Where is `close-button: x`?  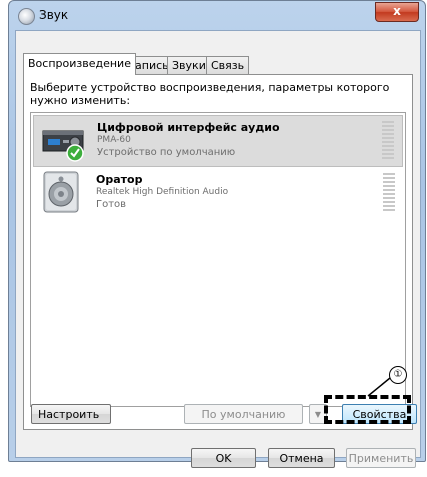
close-button: x is located at coordinates (397, 12).